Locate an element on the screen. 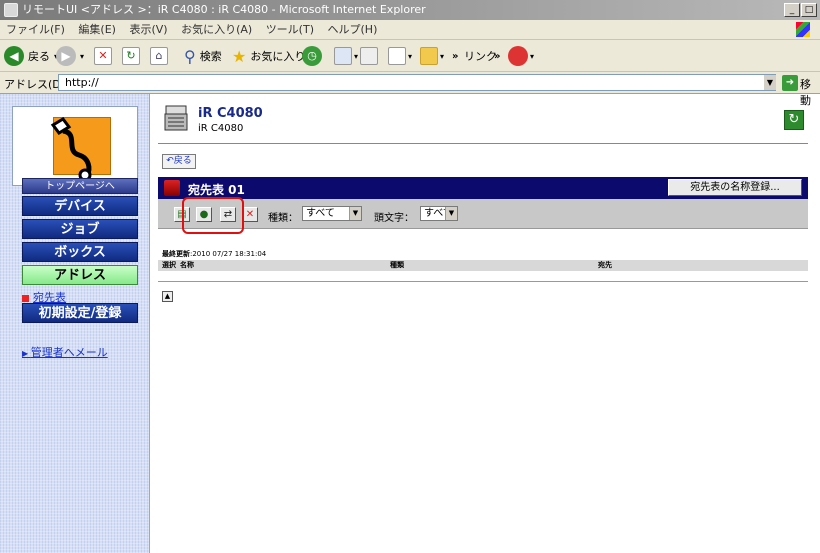 The width and height of the screenshot is (820, 553). windows-logo-icon is located at coordinates (803, 29).